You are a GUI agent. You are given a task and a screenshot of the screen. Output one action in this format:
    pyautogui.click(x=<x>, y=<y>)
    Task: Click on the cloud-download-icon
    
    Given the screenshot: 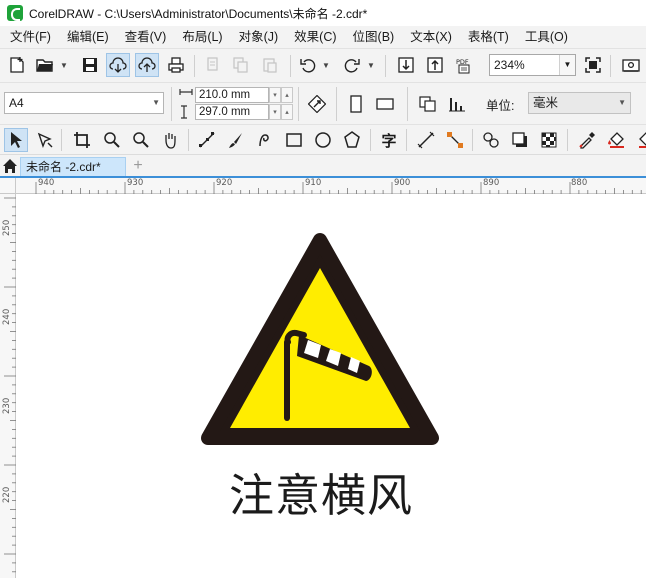 What is the action you would take?
    pyautogui.click(x=118, y=65)
    